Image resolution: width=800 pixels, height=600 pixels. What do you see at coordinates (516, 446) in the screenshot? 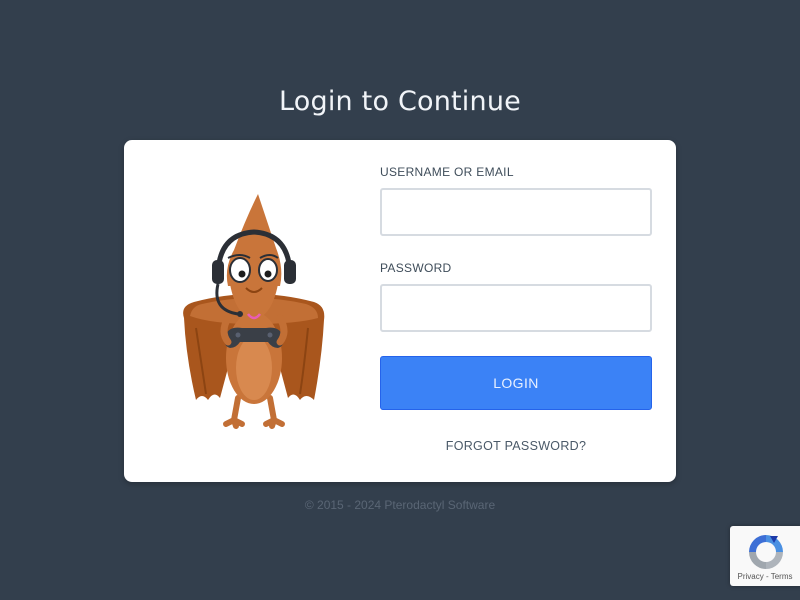
I see `forgot-password-link: FORGOT PASSWORD?` at bounding box center [516, 446].